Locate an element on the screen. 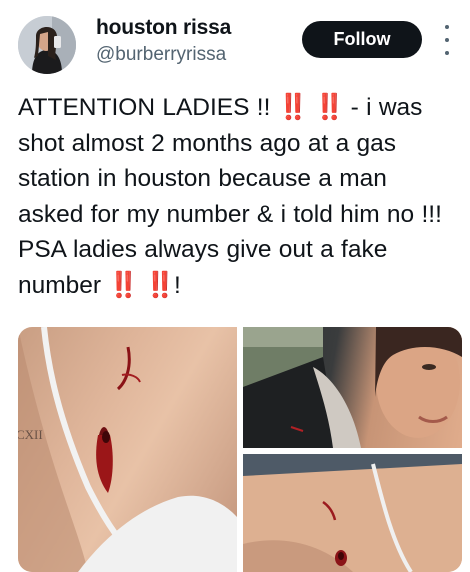  photo-car-selfie is located at coordinates (352, 387).